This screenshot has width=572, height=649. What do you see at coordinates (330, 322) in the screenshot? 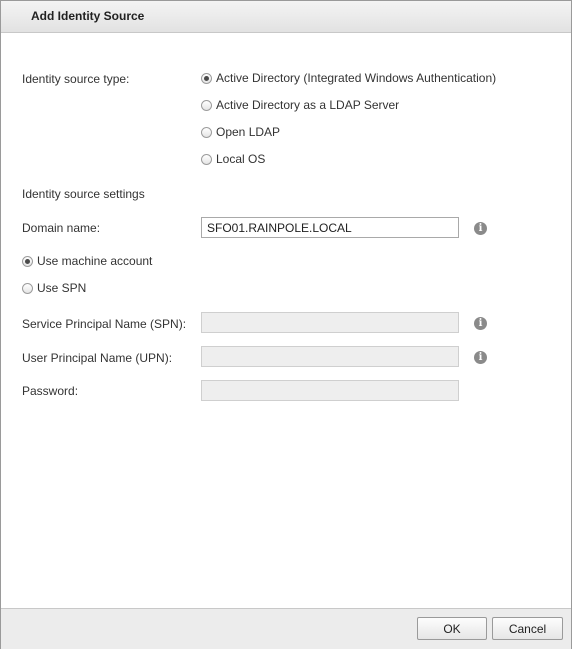
I see `spn-input` at bounding box center [330, 322].